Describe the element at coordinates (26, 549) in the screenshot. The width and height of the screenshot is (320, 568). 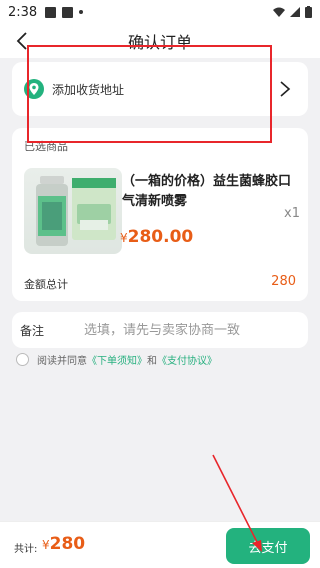
I see `footer-total-label: 共计:` at that location.